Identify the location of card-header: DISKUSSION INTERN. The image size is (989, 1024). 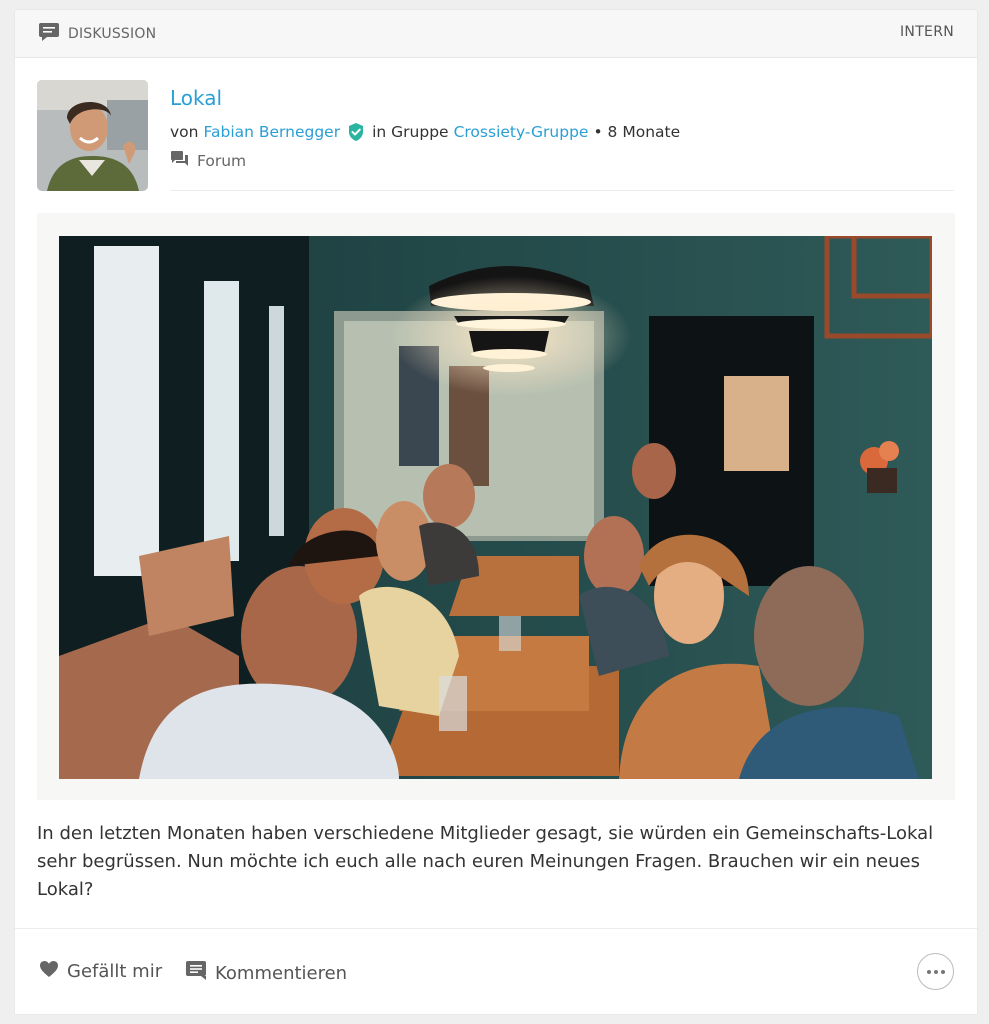
(496, 34).